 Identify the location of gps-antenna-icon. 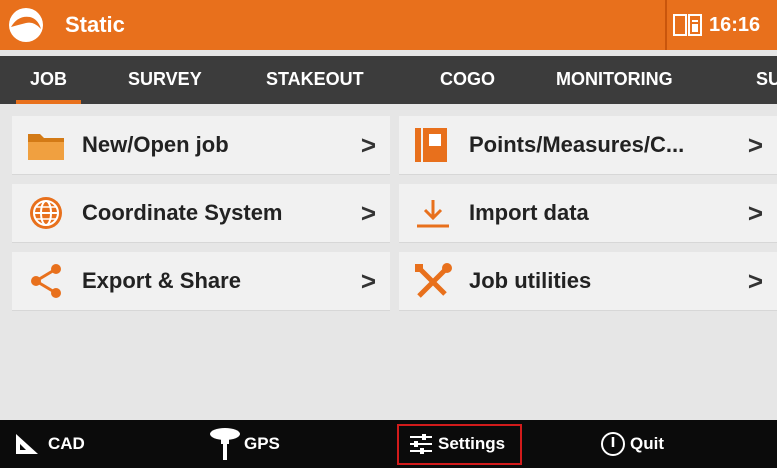
(225, 444).